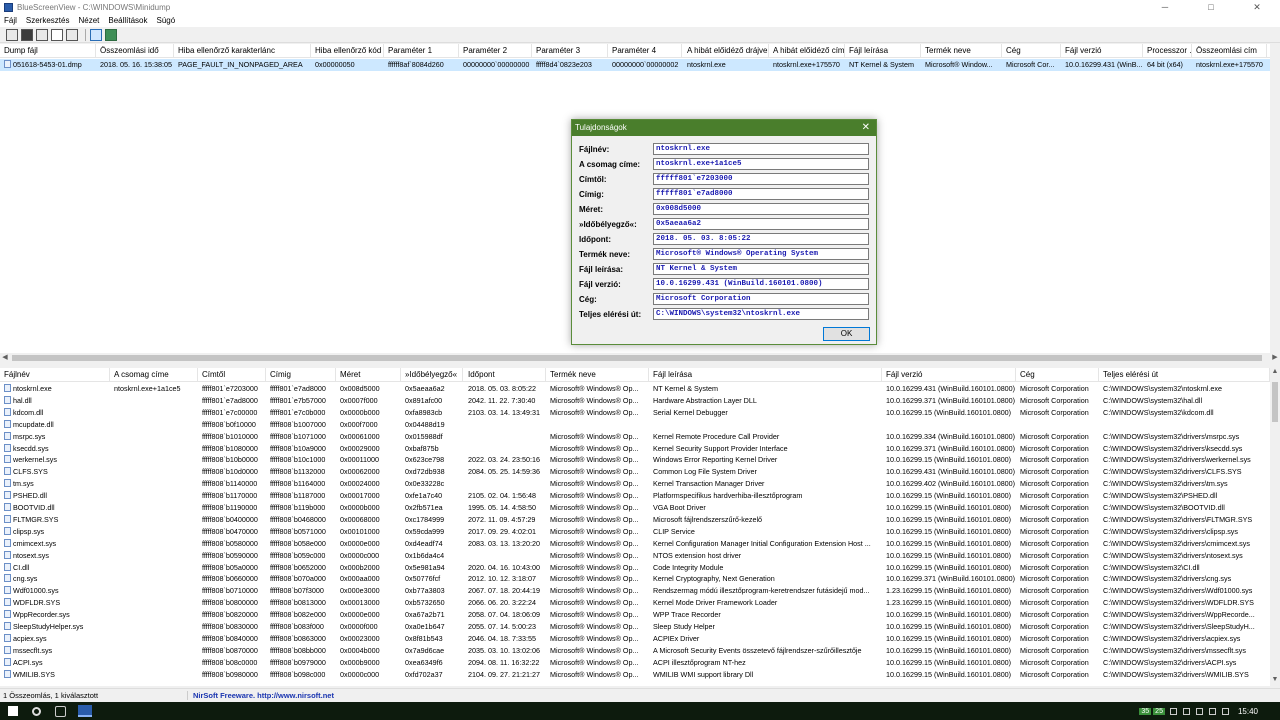 The height and width of the screenshot is (720, 1280). I want to click on maximize-button: □, so click(1211, 7).